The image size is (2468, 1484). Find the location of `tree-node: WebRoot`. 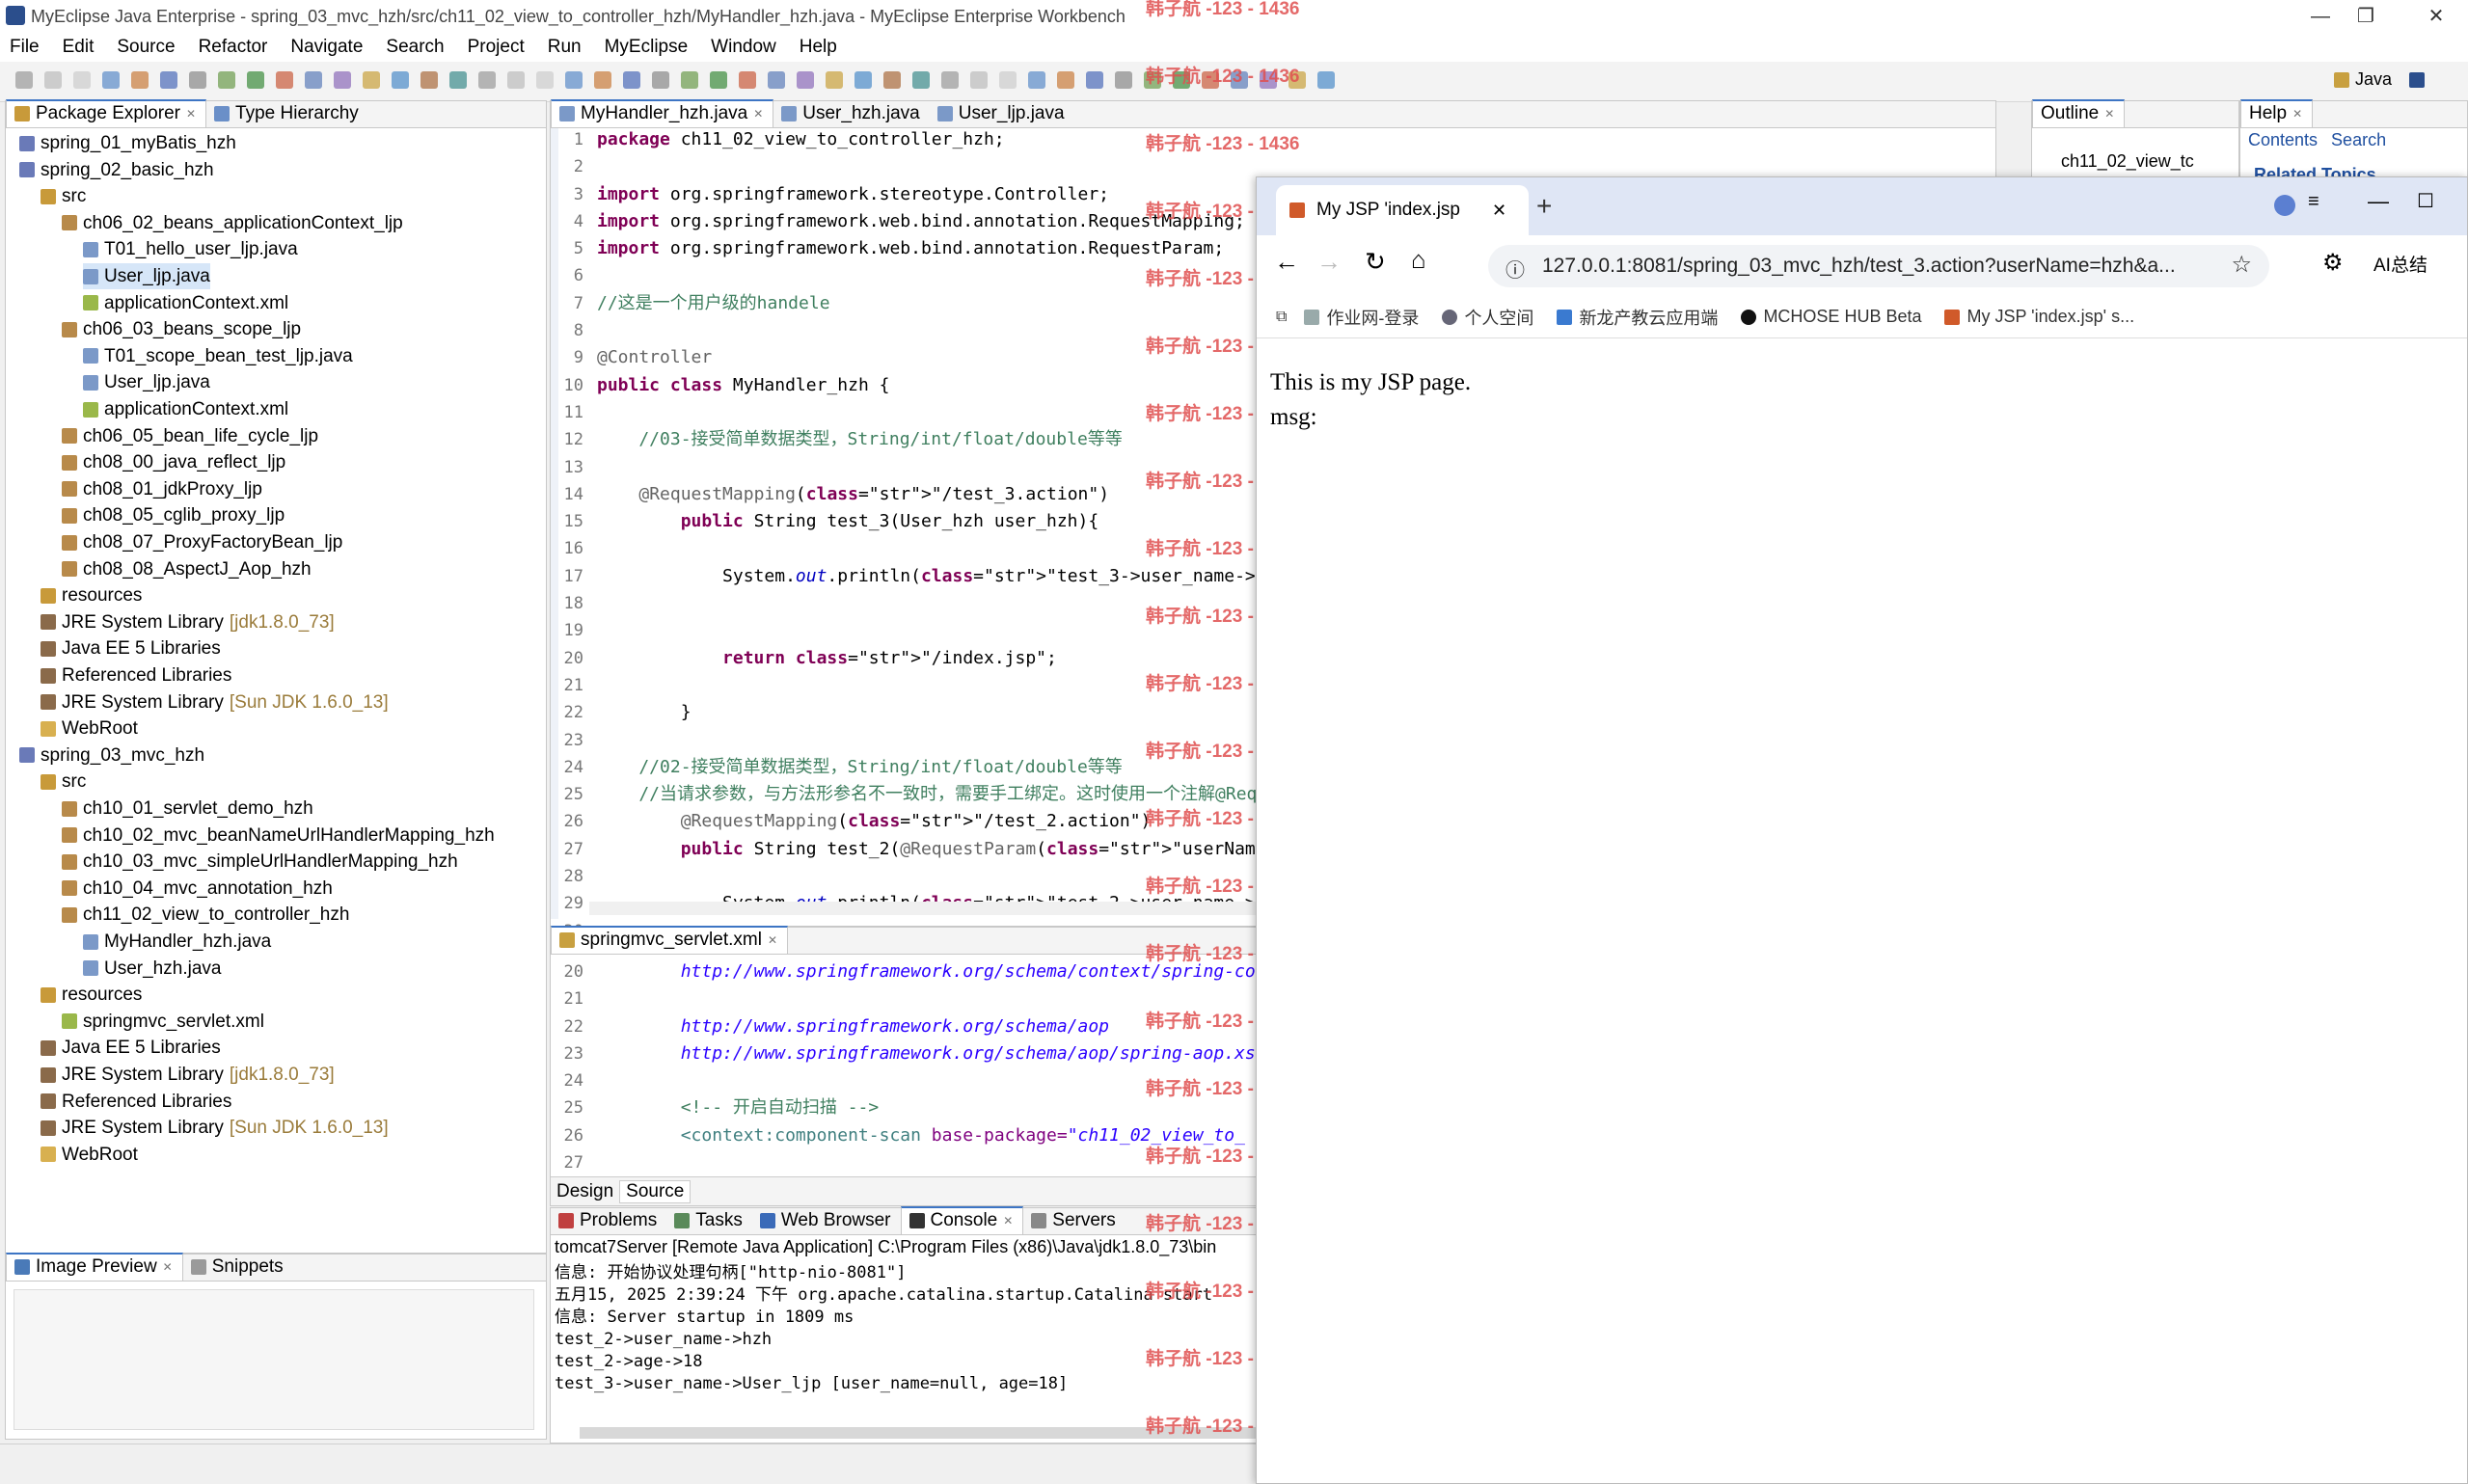

tree-node: WebRoot is located at coordinates (89, 1155).